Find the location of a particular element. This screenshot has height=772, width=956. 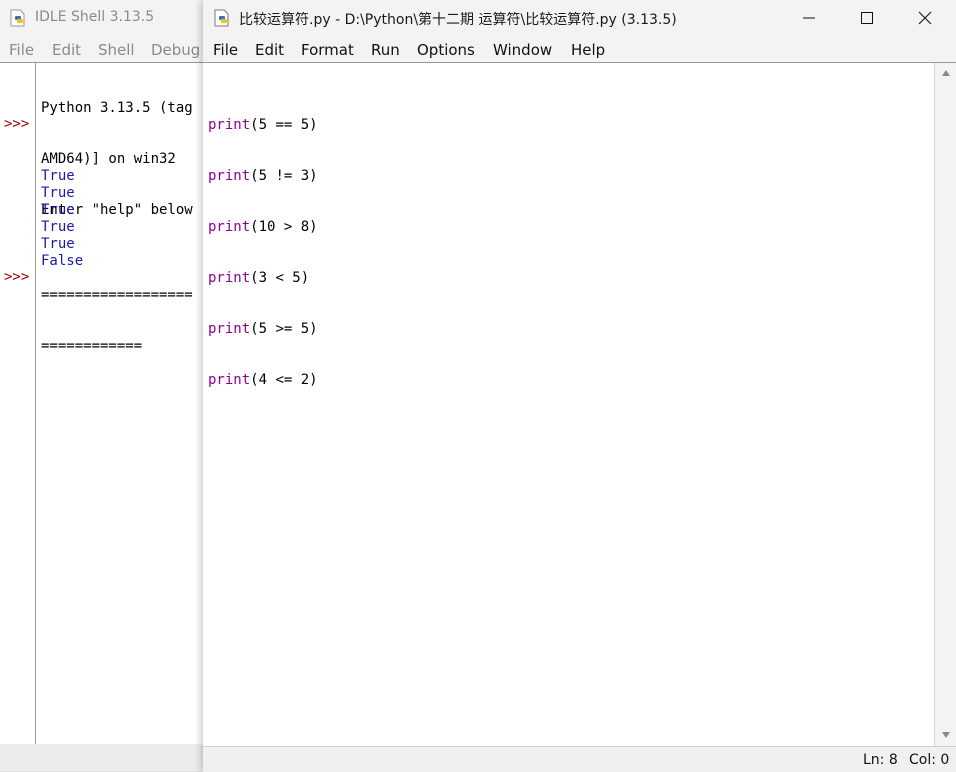

code-line: print(5 >= 5) is located at coordinates (263, 329).